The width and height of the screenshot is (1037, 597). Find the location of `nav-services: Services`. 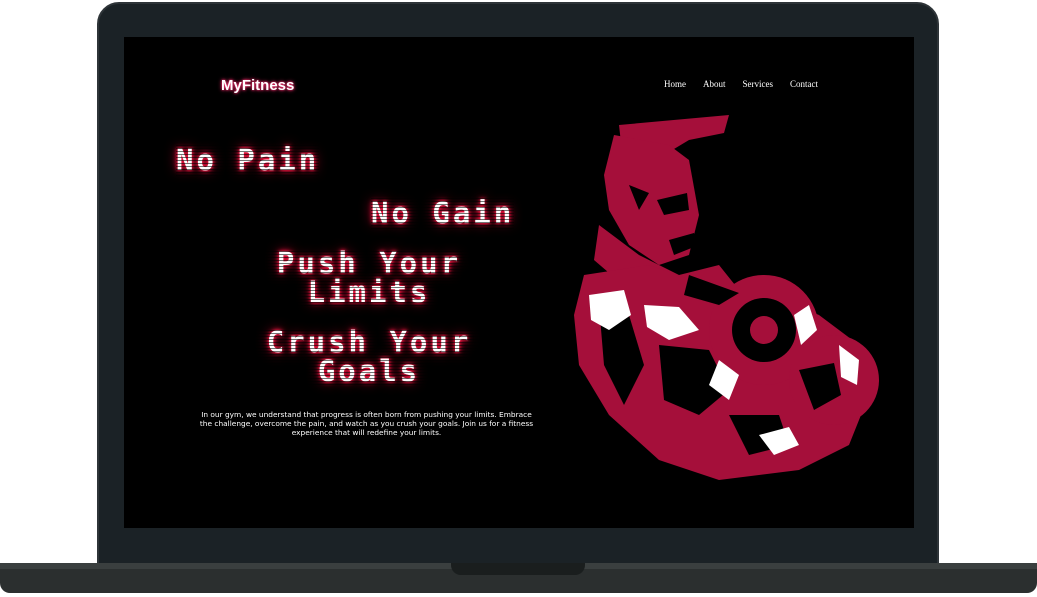

nav-services: Services is located at coordinates (758, 84).